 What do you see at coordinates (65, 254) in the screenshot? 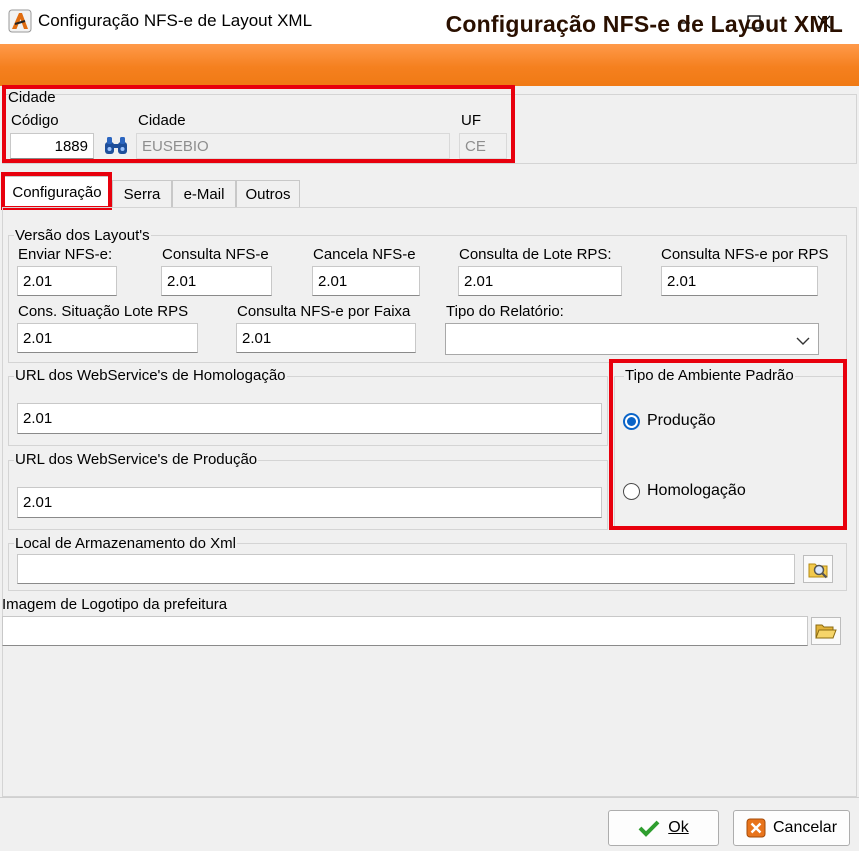
I see `enviar-nfse-label: Enviar NFS-e:` at bounding box center [65, 254].